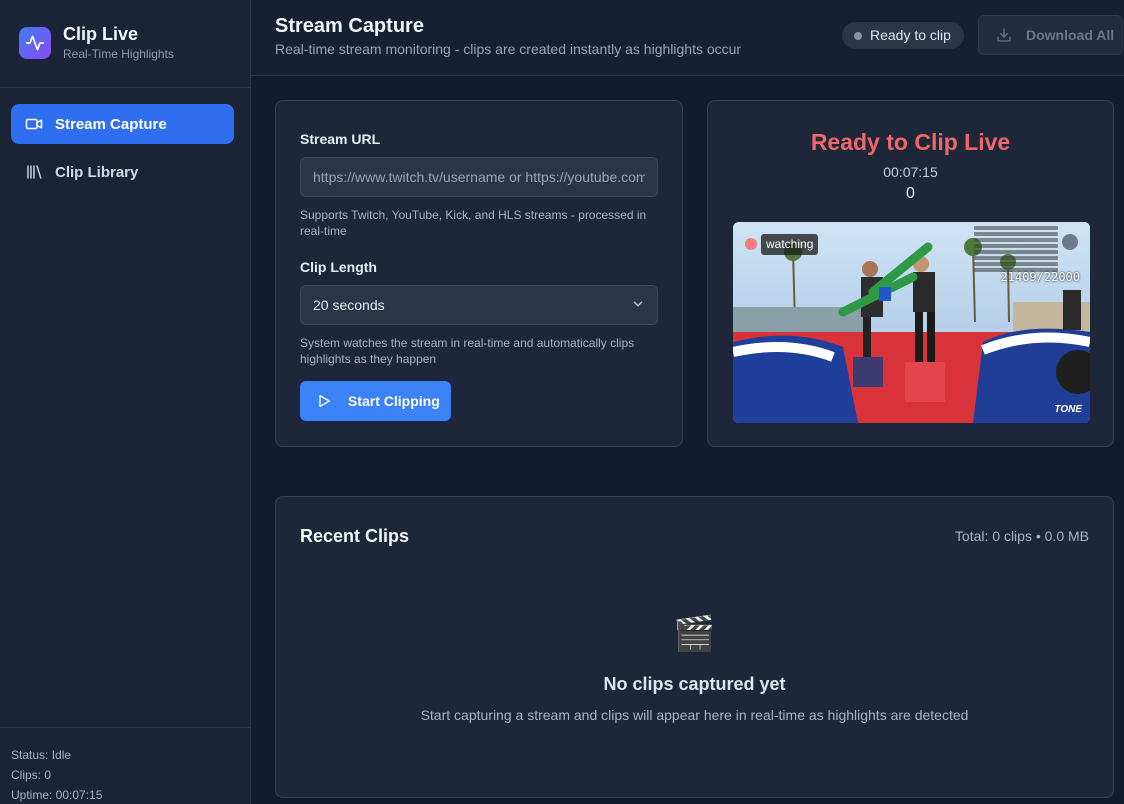 This screenshot has height=804, width=1124. Describe the element at coordinates (34, 172) in the screenshot. I see `library-icon` at that location.